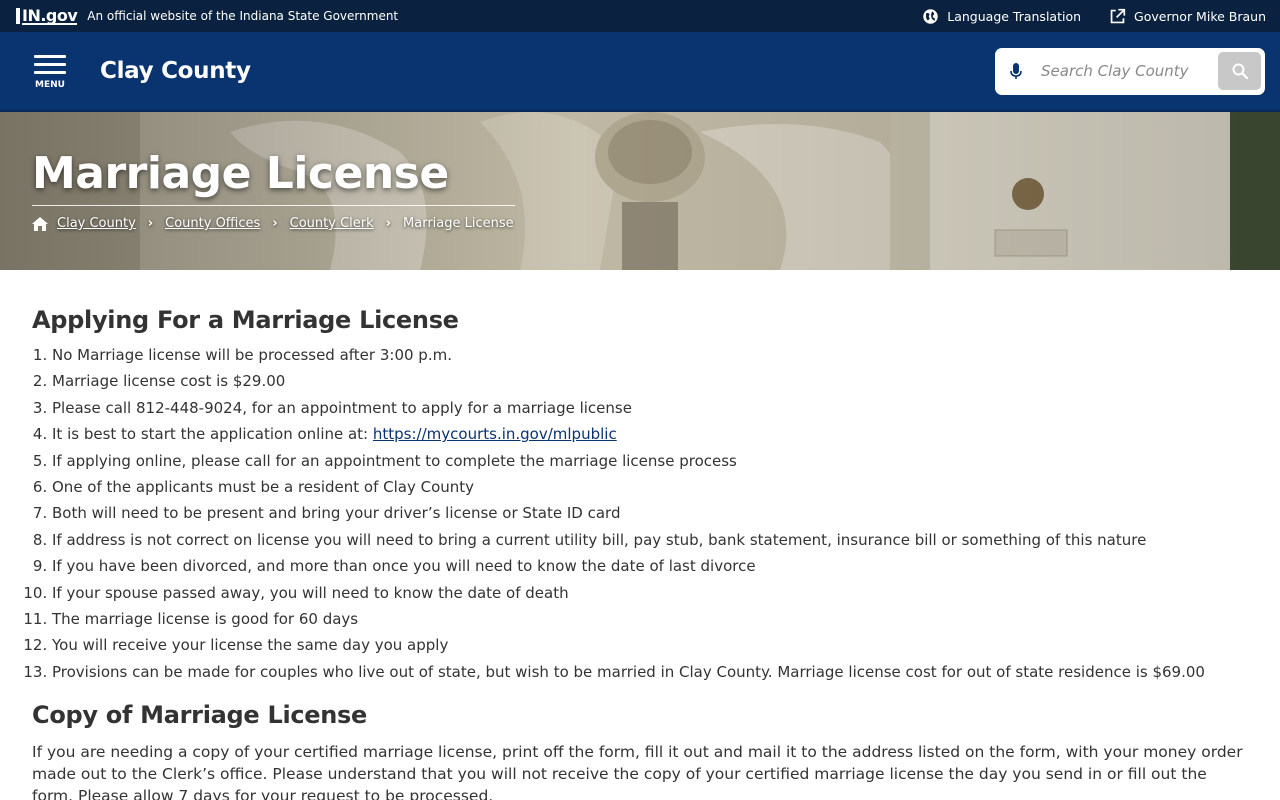 This screenshot has width=1280, height=800. I want to click on list-item: The marriage license is good for 60 days, so click(650, 619).